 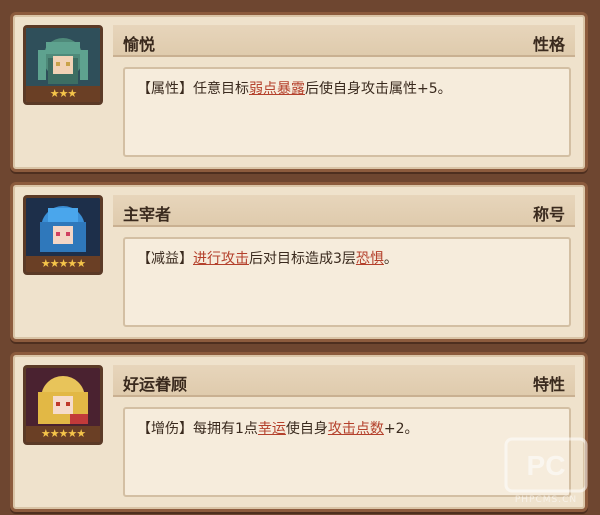 I want to click on trait-type-label: 特性, so click(x=548, y=384).